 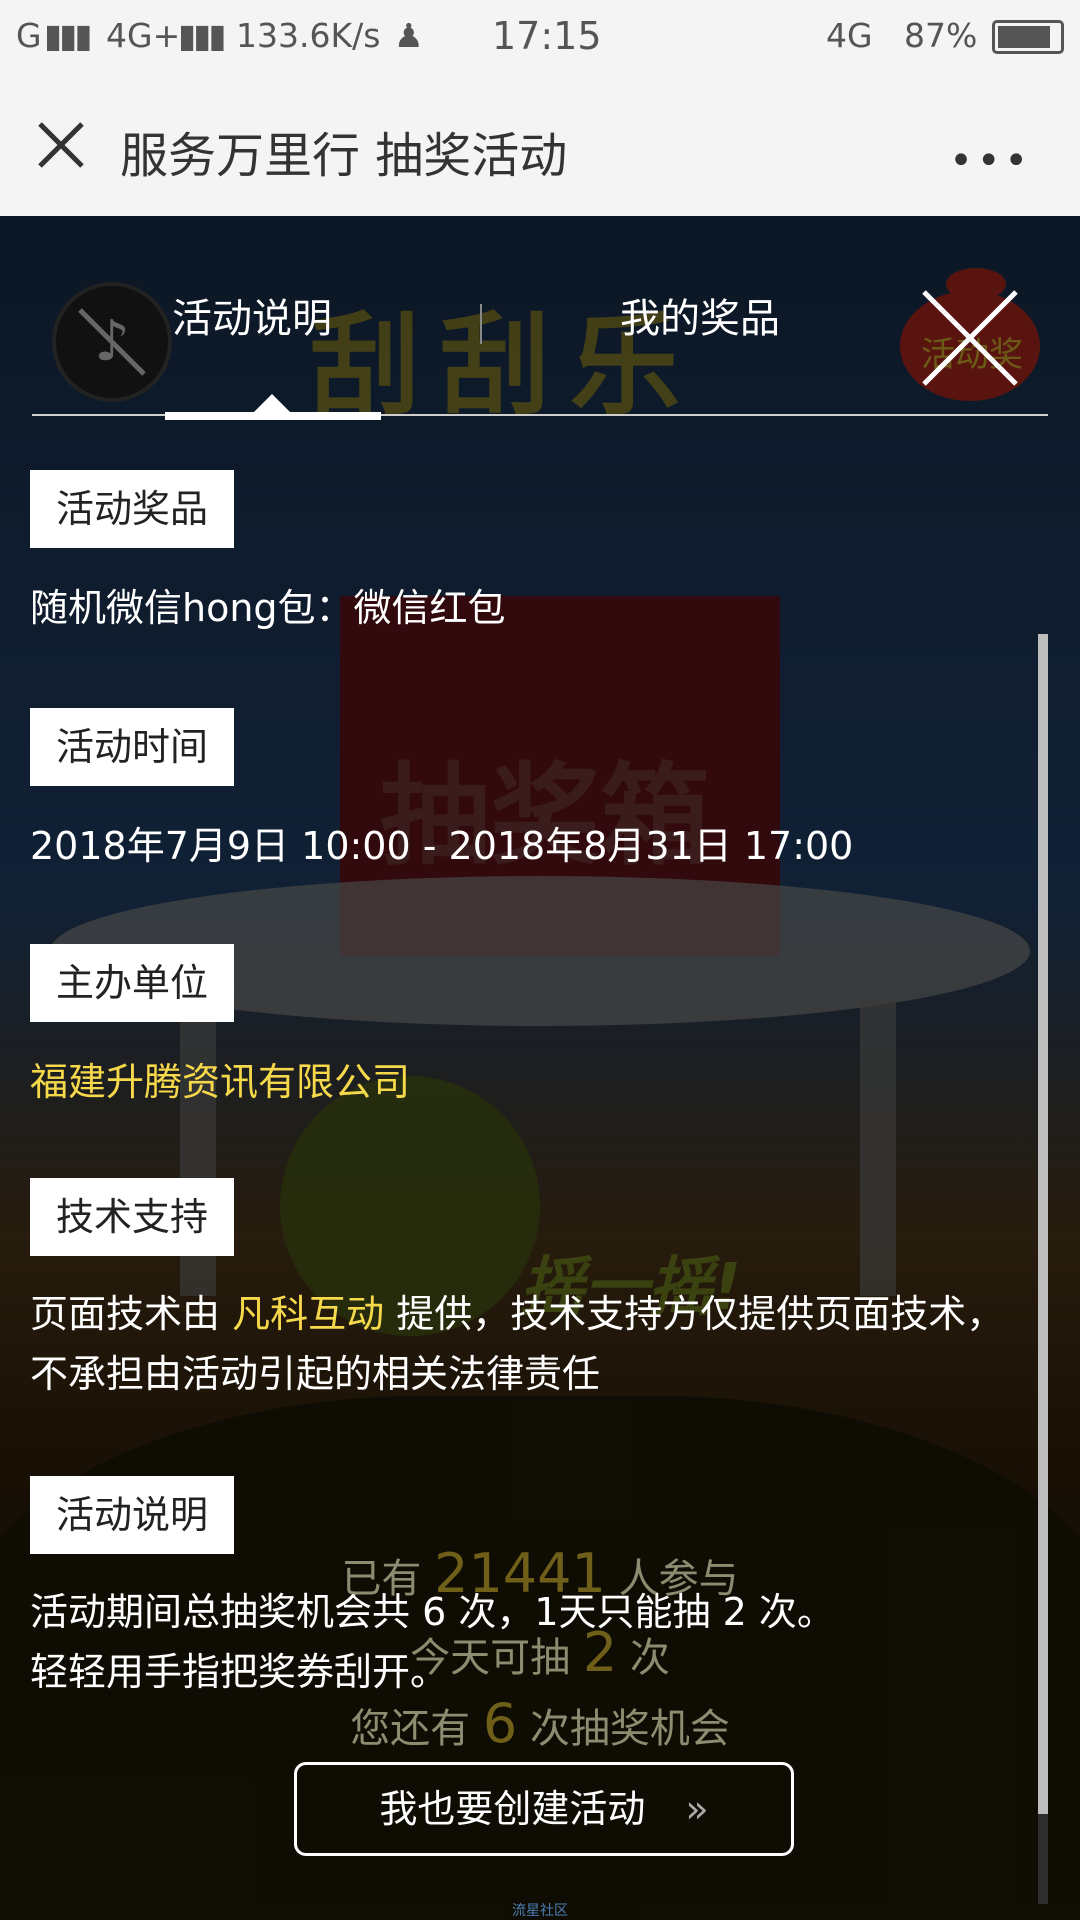 I want to click on close-icon, so click(x=61, y=145).